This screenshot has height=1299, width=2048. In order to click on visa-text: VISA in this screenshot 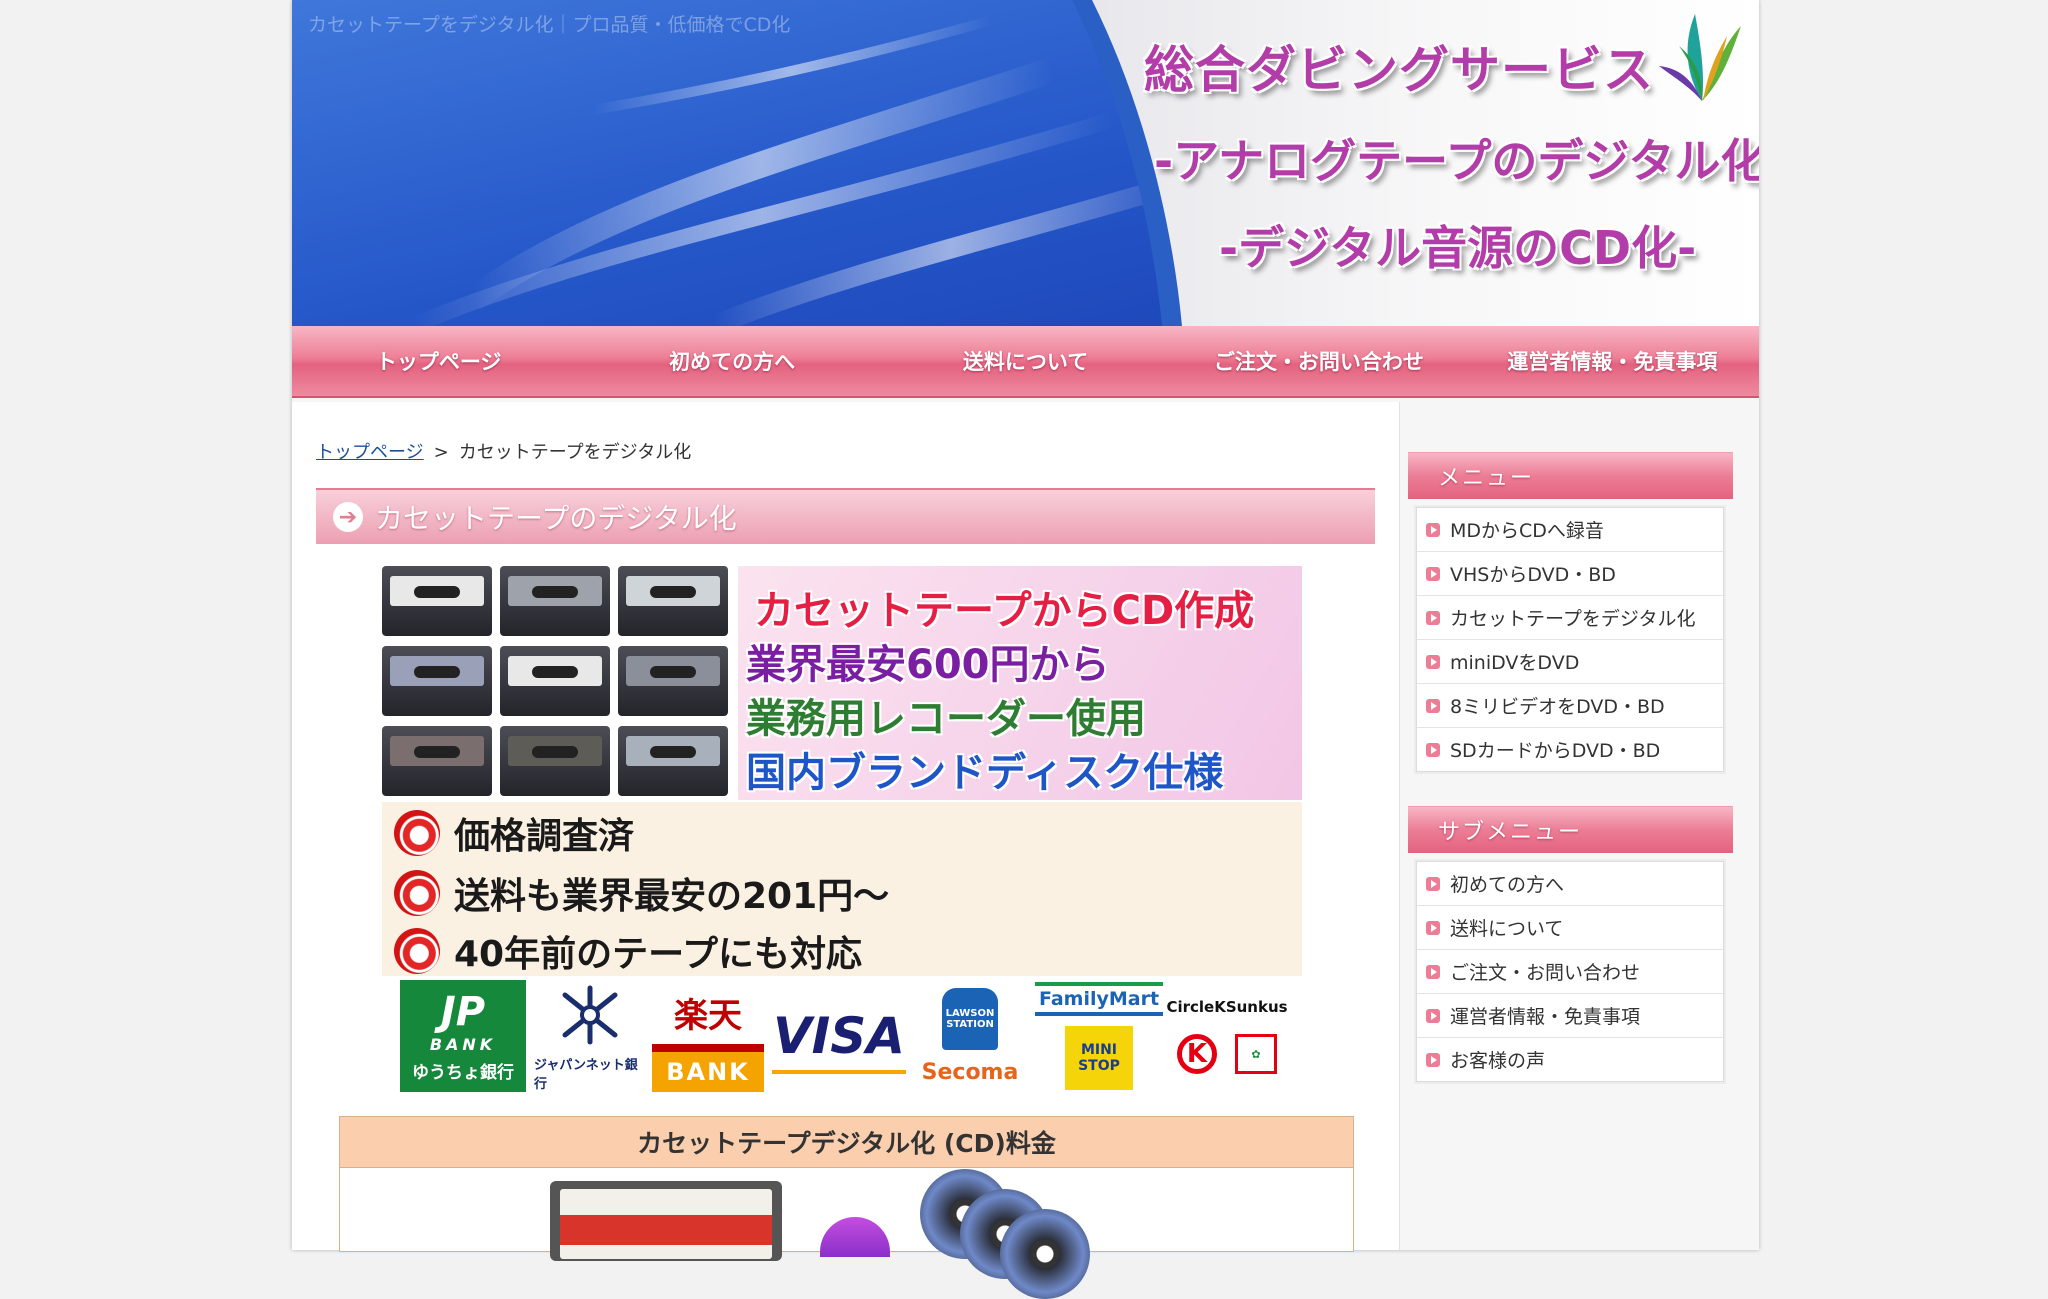, I will do `click(838, 1036)`.